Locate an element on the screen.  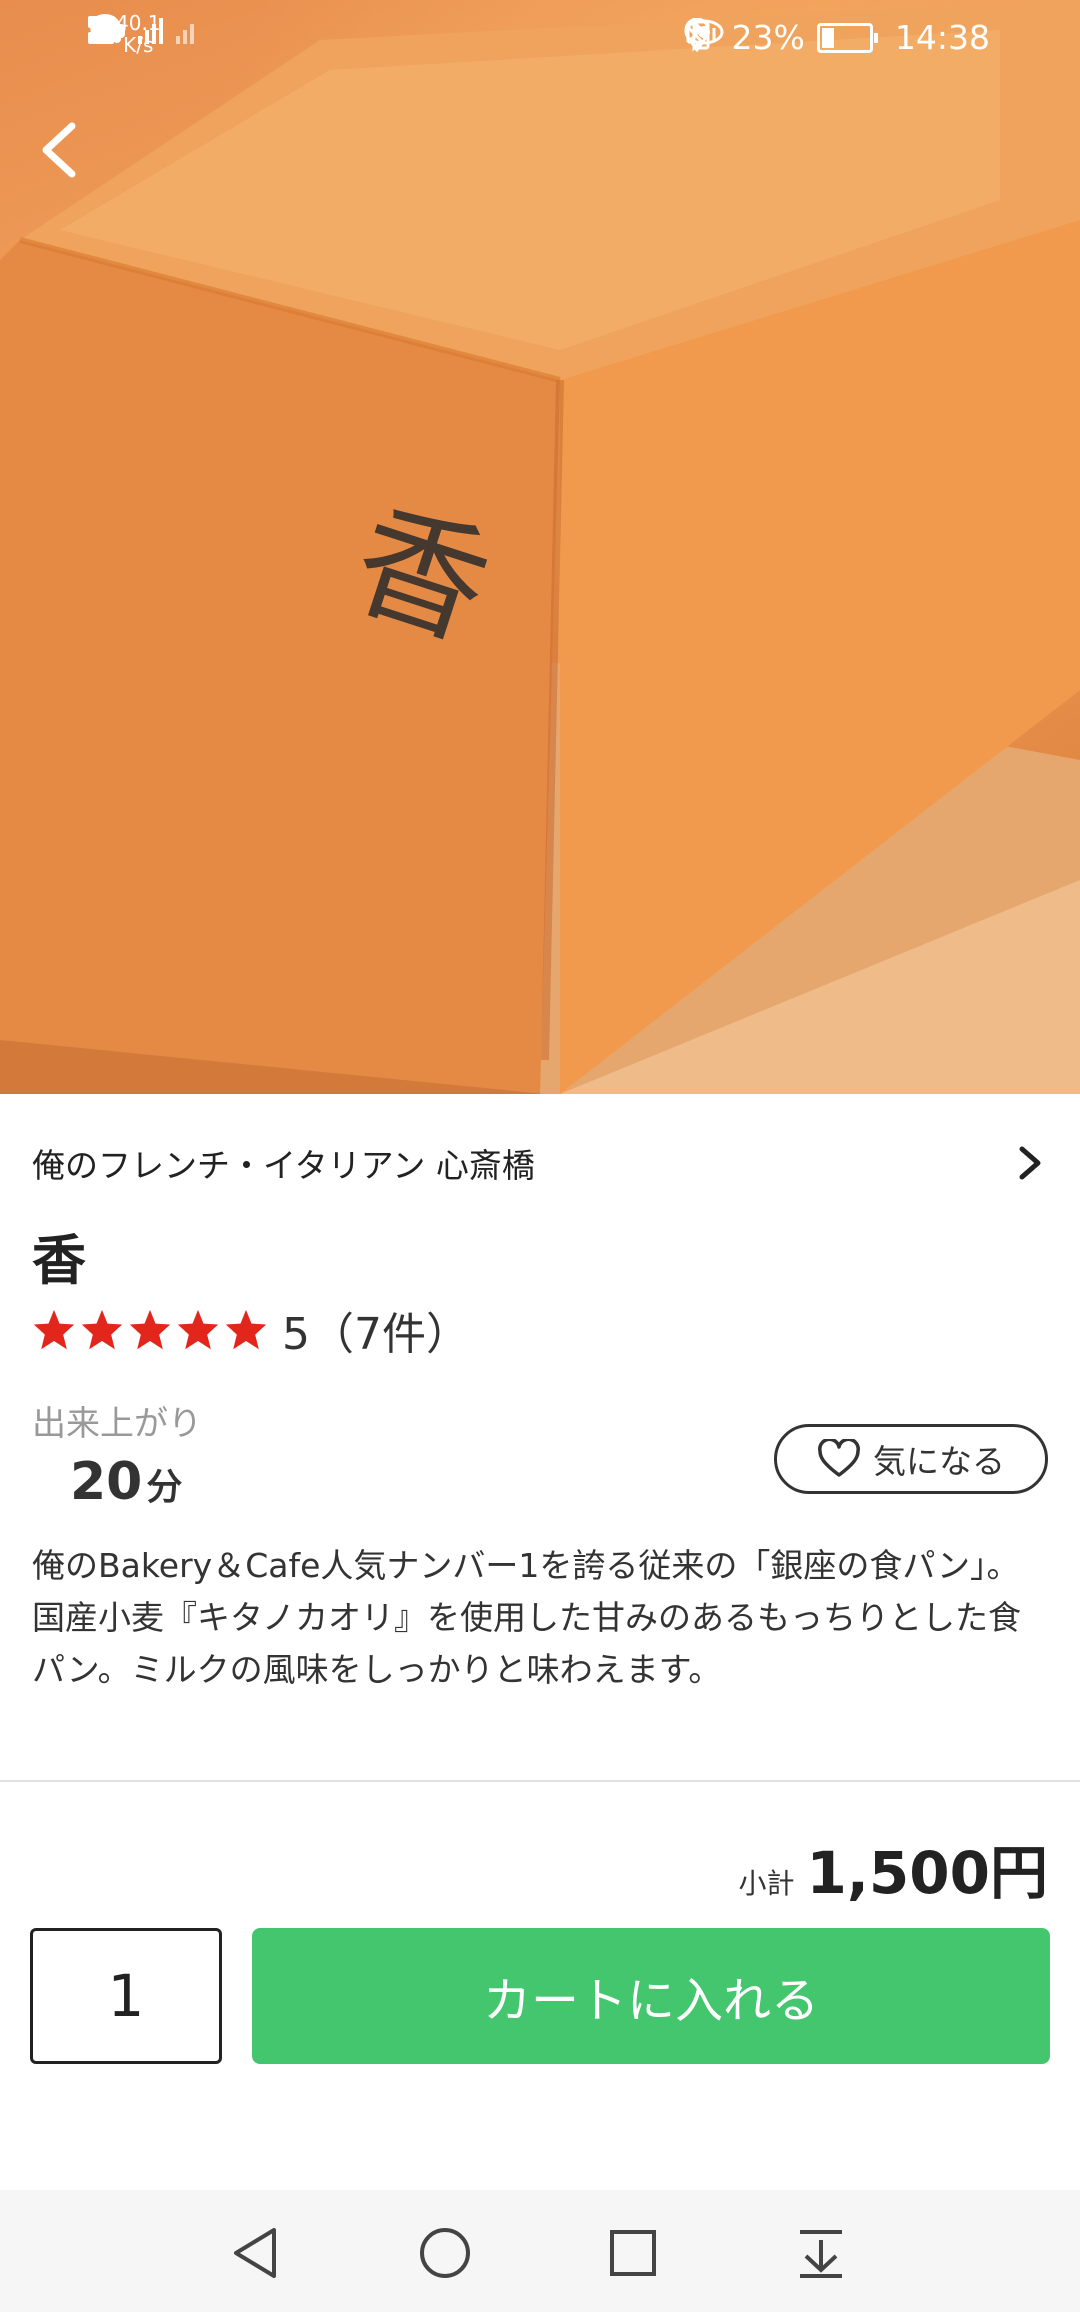
ready-time-unit: 分 is located at coordinates (164, 1487).